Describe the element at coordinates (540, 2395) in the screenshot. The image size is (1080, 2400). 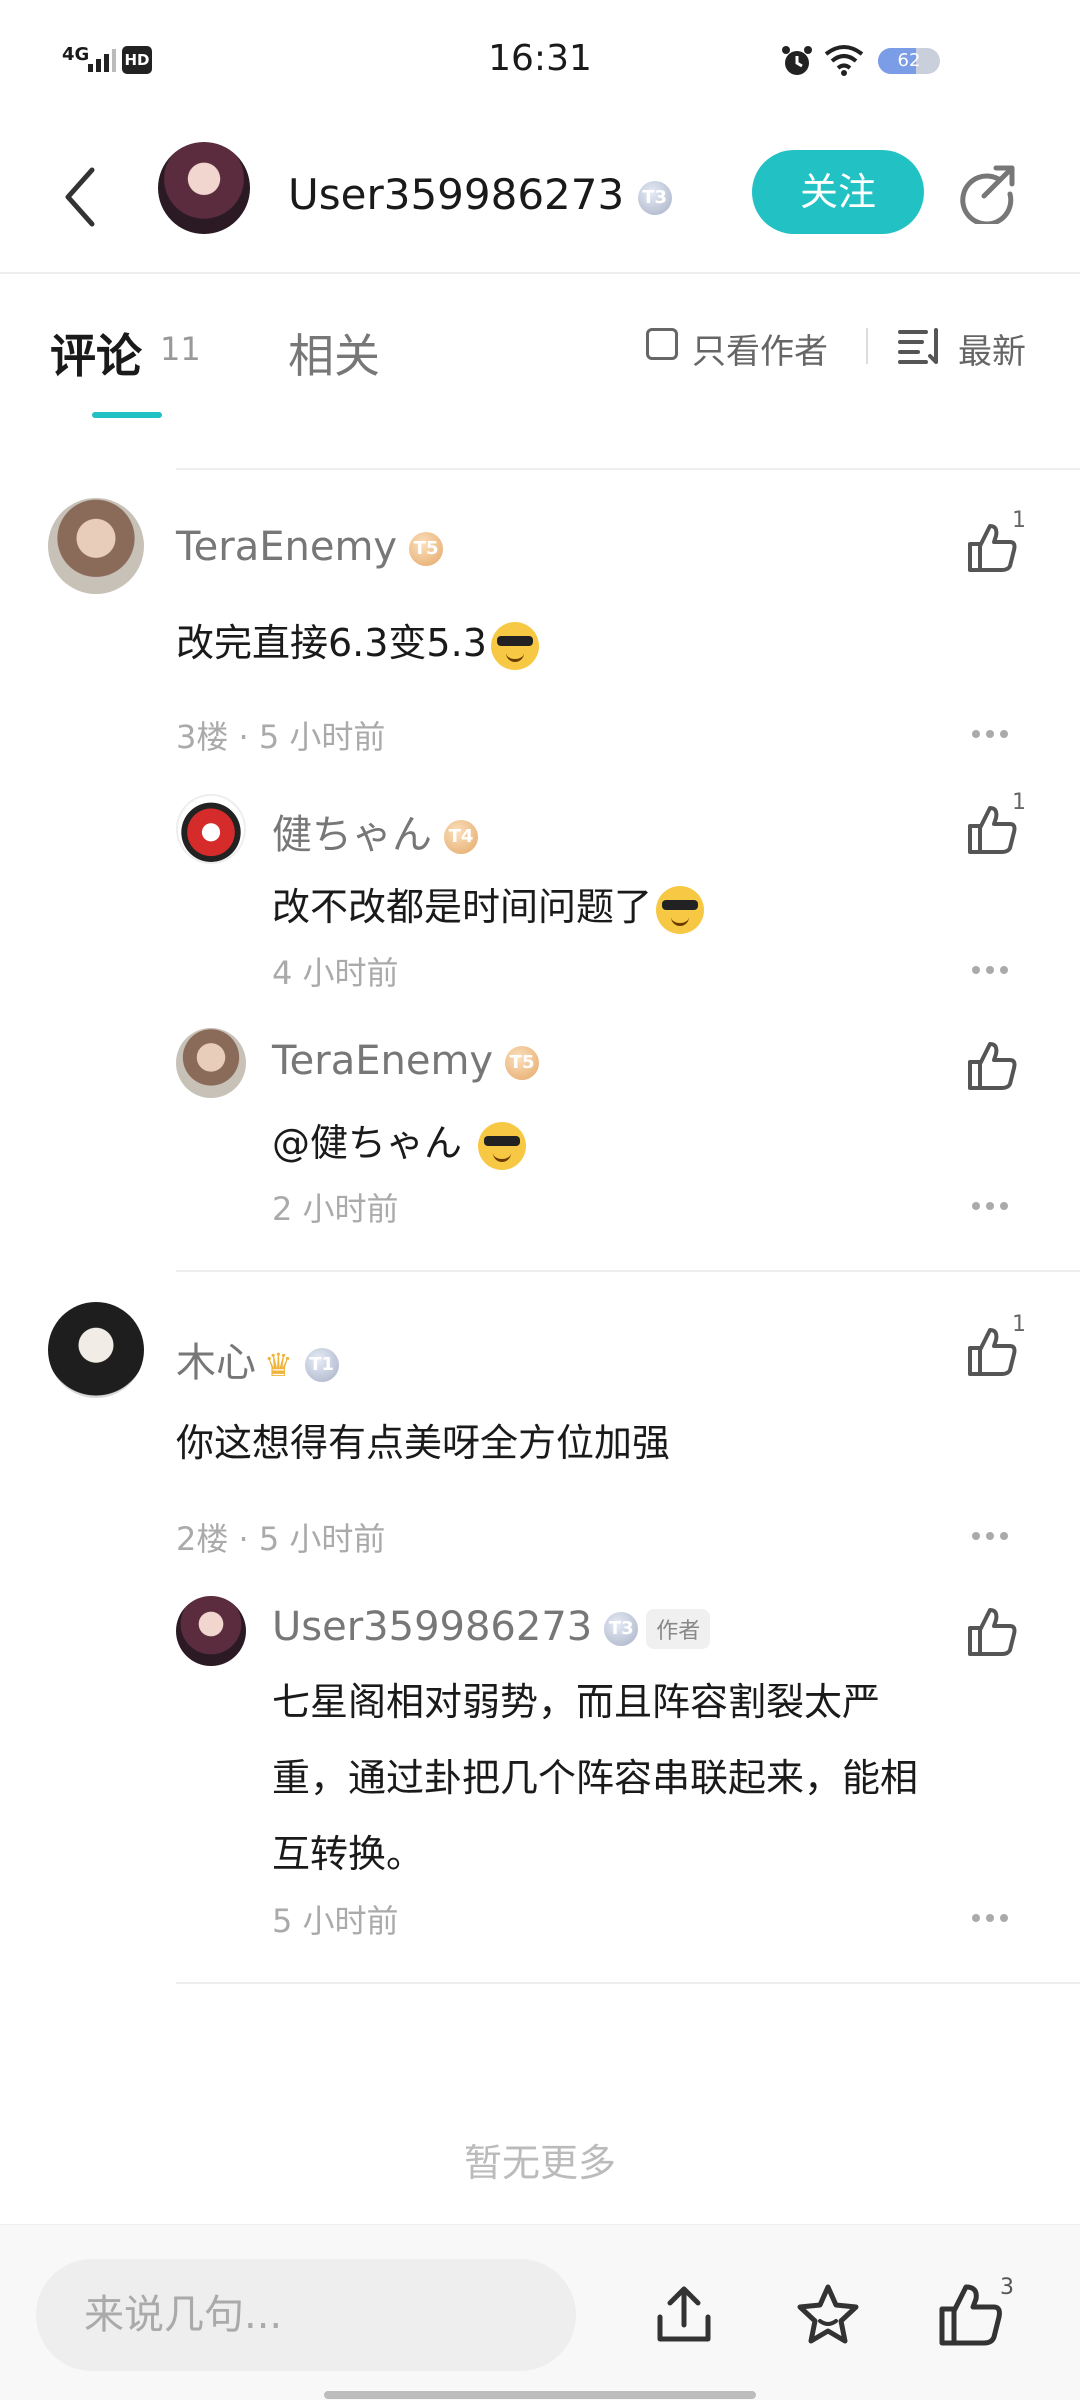
I see `home-indicator` at that location.